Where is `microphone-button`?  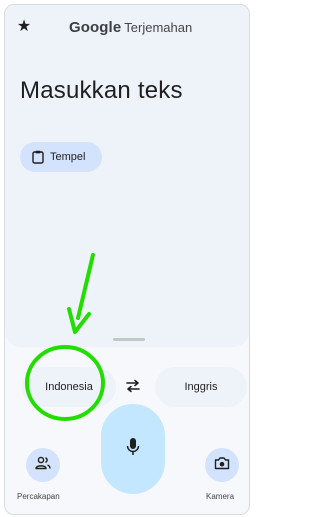
microphone-button is located at coordinates (133, 449).